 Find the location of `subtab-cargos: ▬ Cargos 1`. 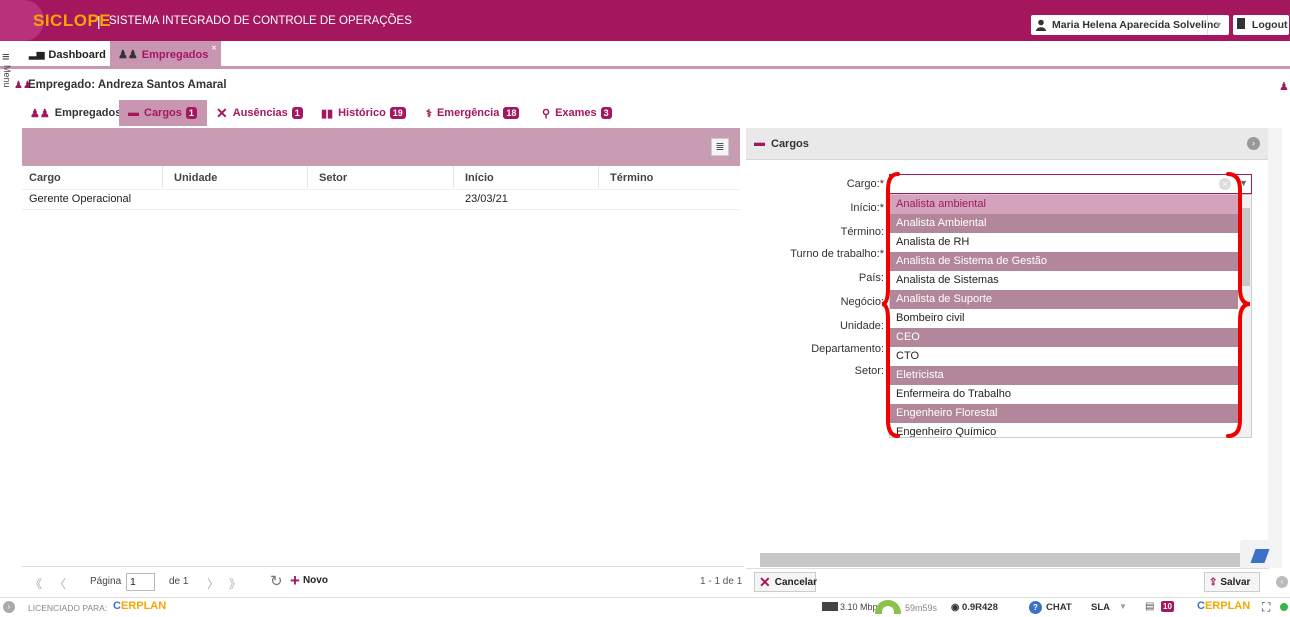

subtab-cargos: ▬ Cargos 1 is located at coordinates (163, 113).